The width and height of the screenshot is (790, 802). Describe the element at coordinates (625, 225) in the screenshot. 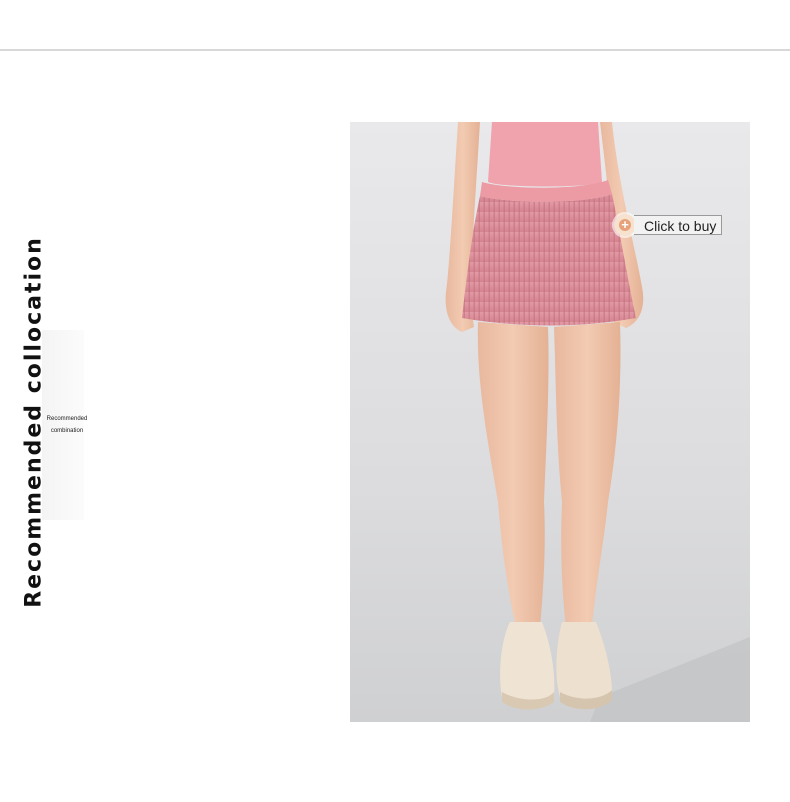

I see `plus-icon: +` at that location.